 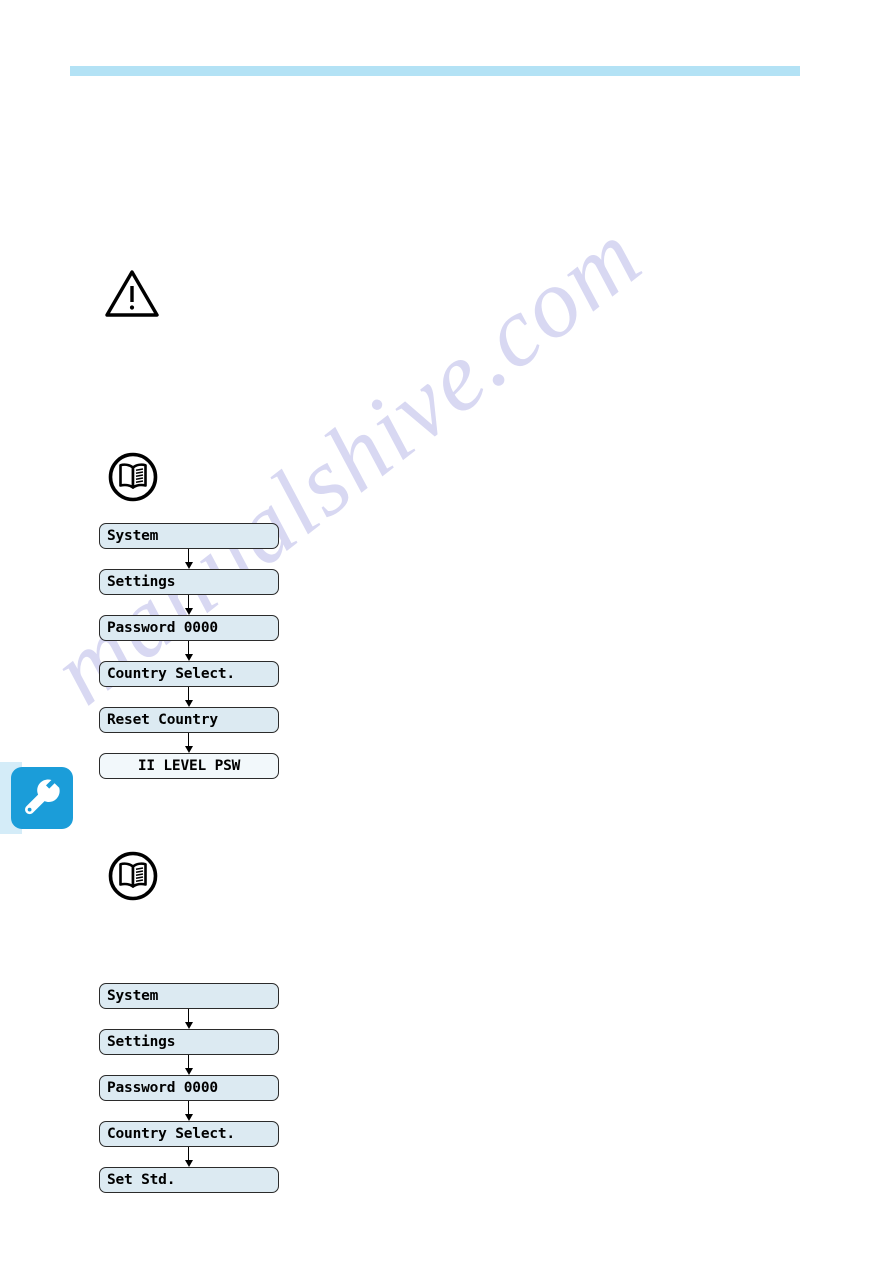 What do you see at coordinates (132, 296) in the screenshot?
I see `warning-triangle-icon` at bounding box center [132, 296].